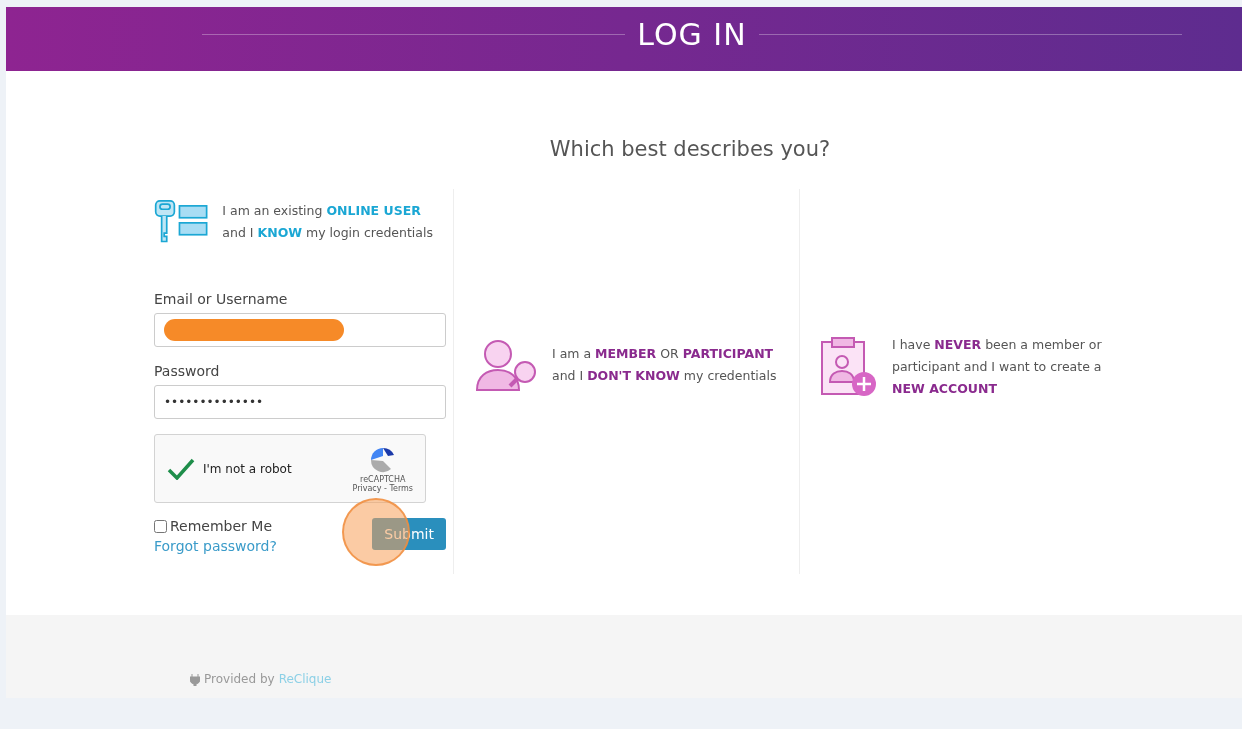  Describe the element at coordinates (248, 468) in the screenshot. I see `captcha-label: I'm not a robot` at that location.